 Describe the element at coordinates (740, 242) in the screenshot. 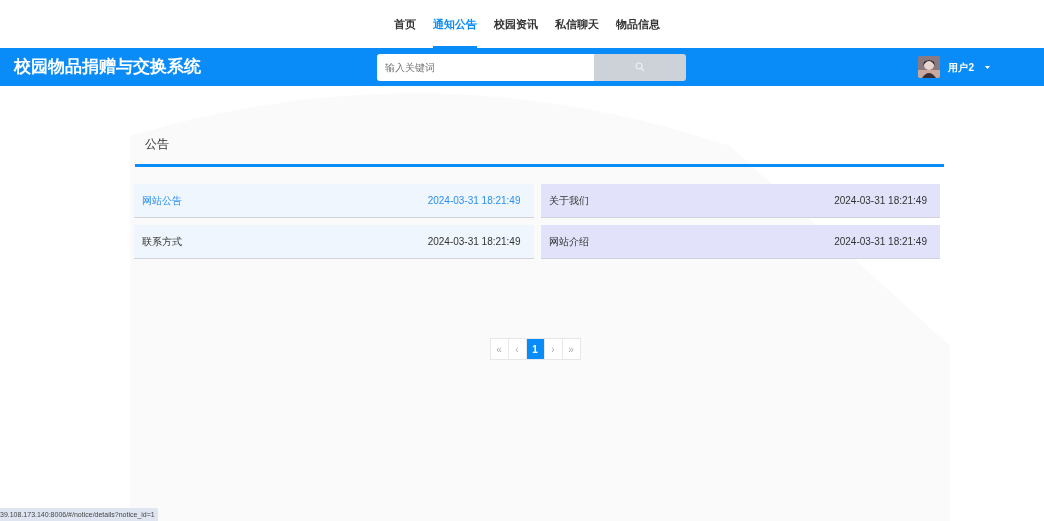

I see `notice-item: 网站介绍 2024-03-31 18:21:49` at that location.